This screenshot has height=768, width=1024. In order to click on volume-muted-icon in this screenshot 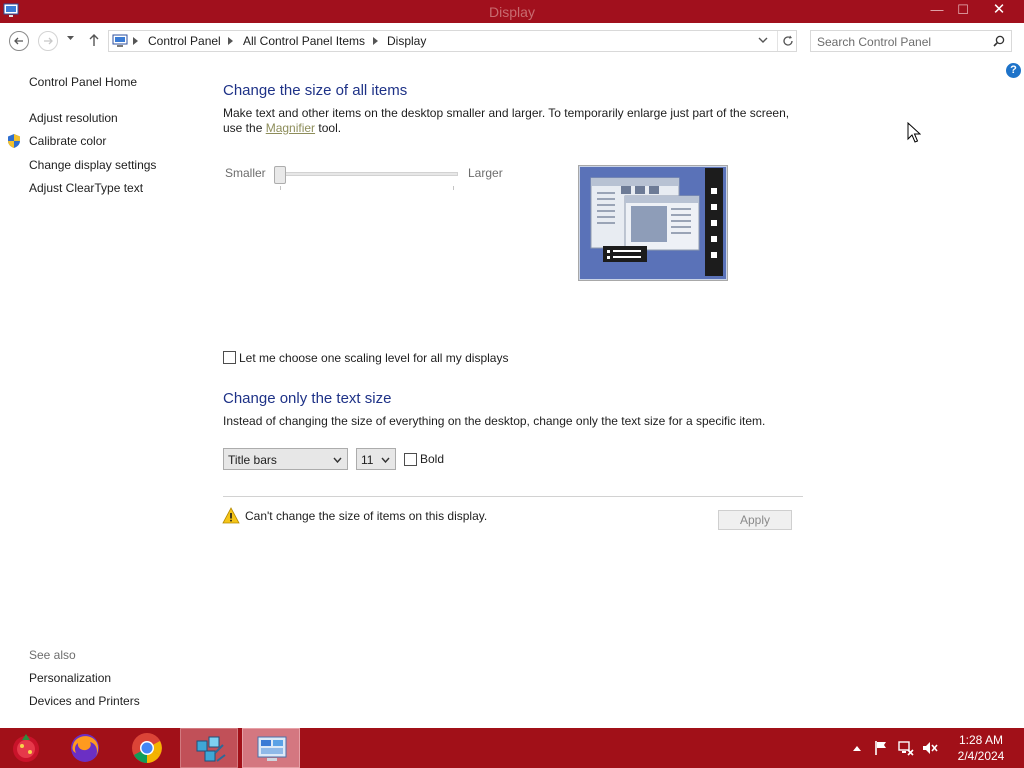, I will do `click(930, 748)`.